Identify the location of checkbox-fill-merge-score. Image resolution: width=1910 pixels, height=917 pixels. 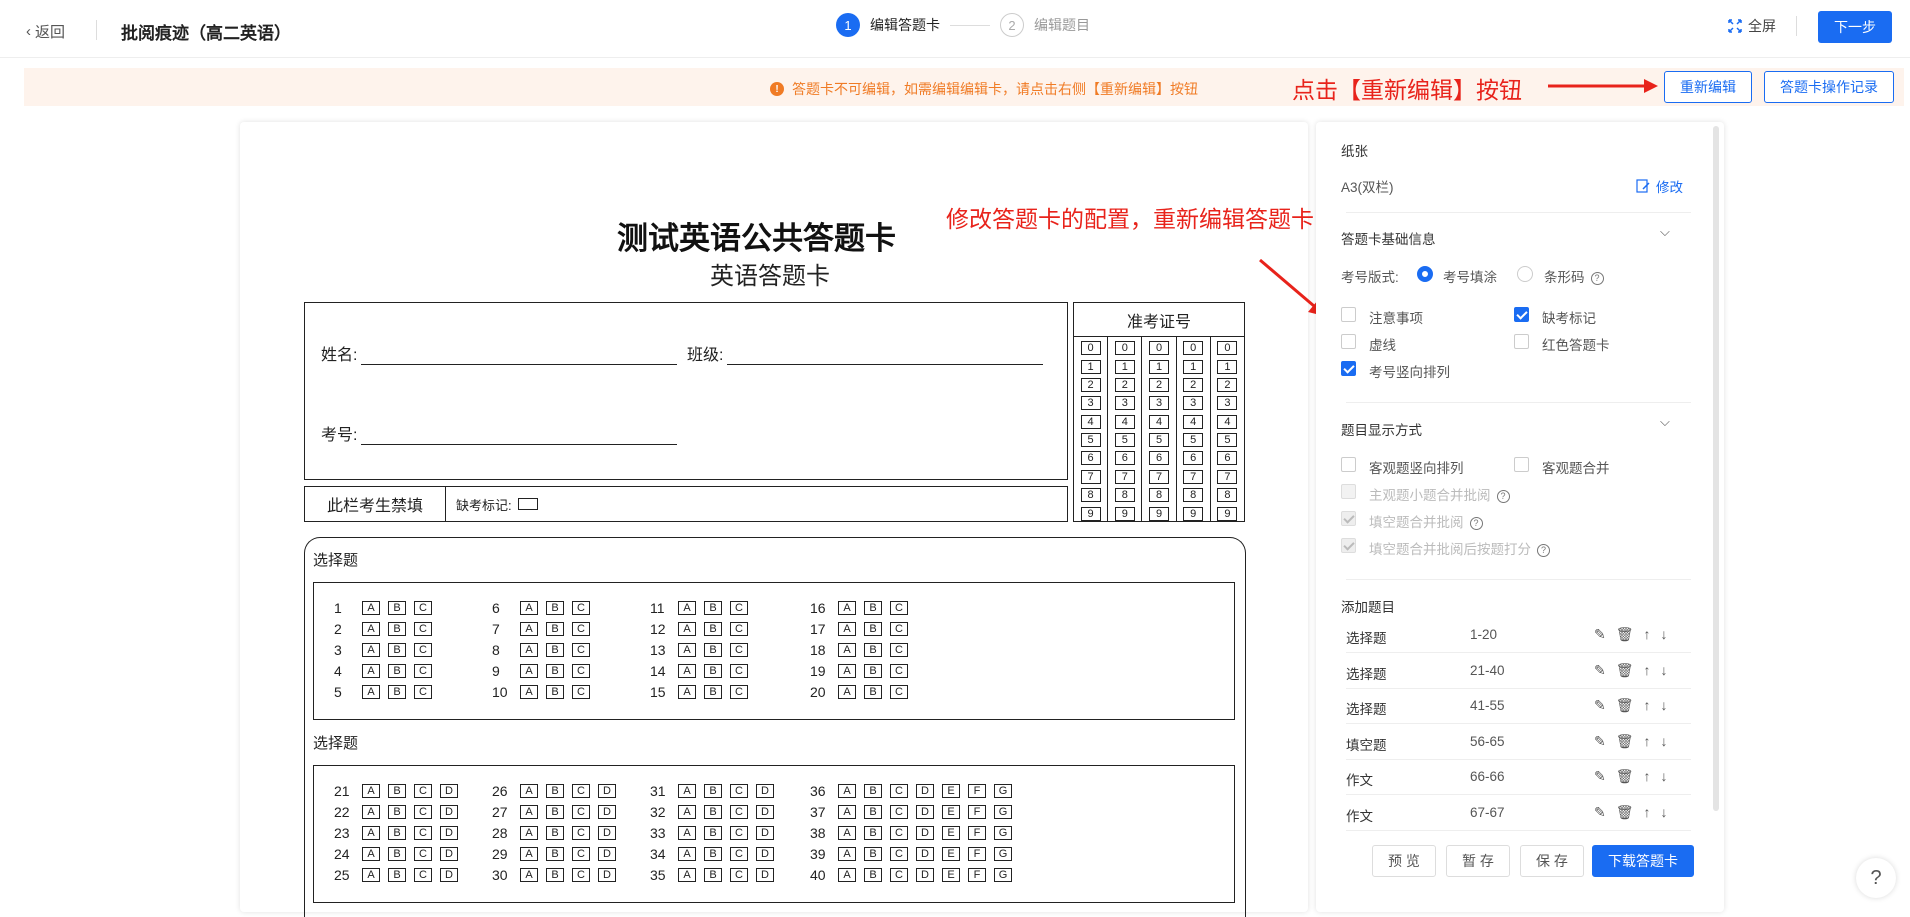
(1348, 545).